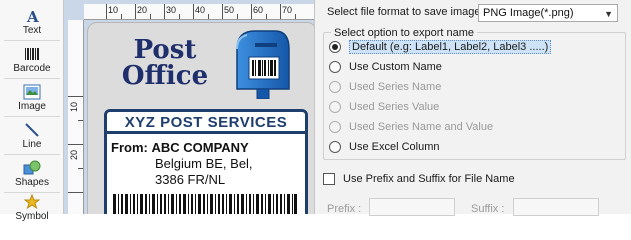  I want to click on tool-barcode: Barcode, so click(32, 60).